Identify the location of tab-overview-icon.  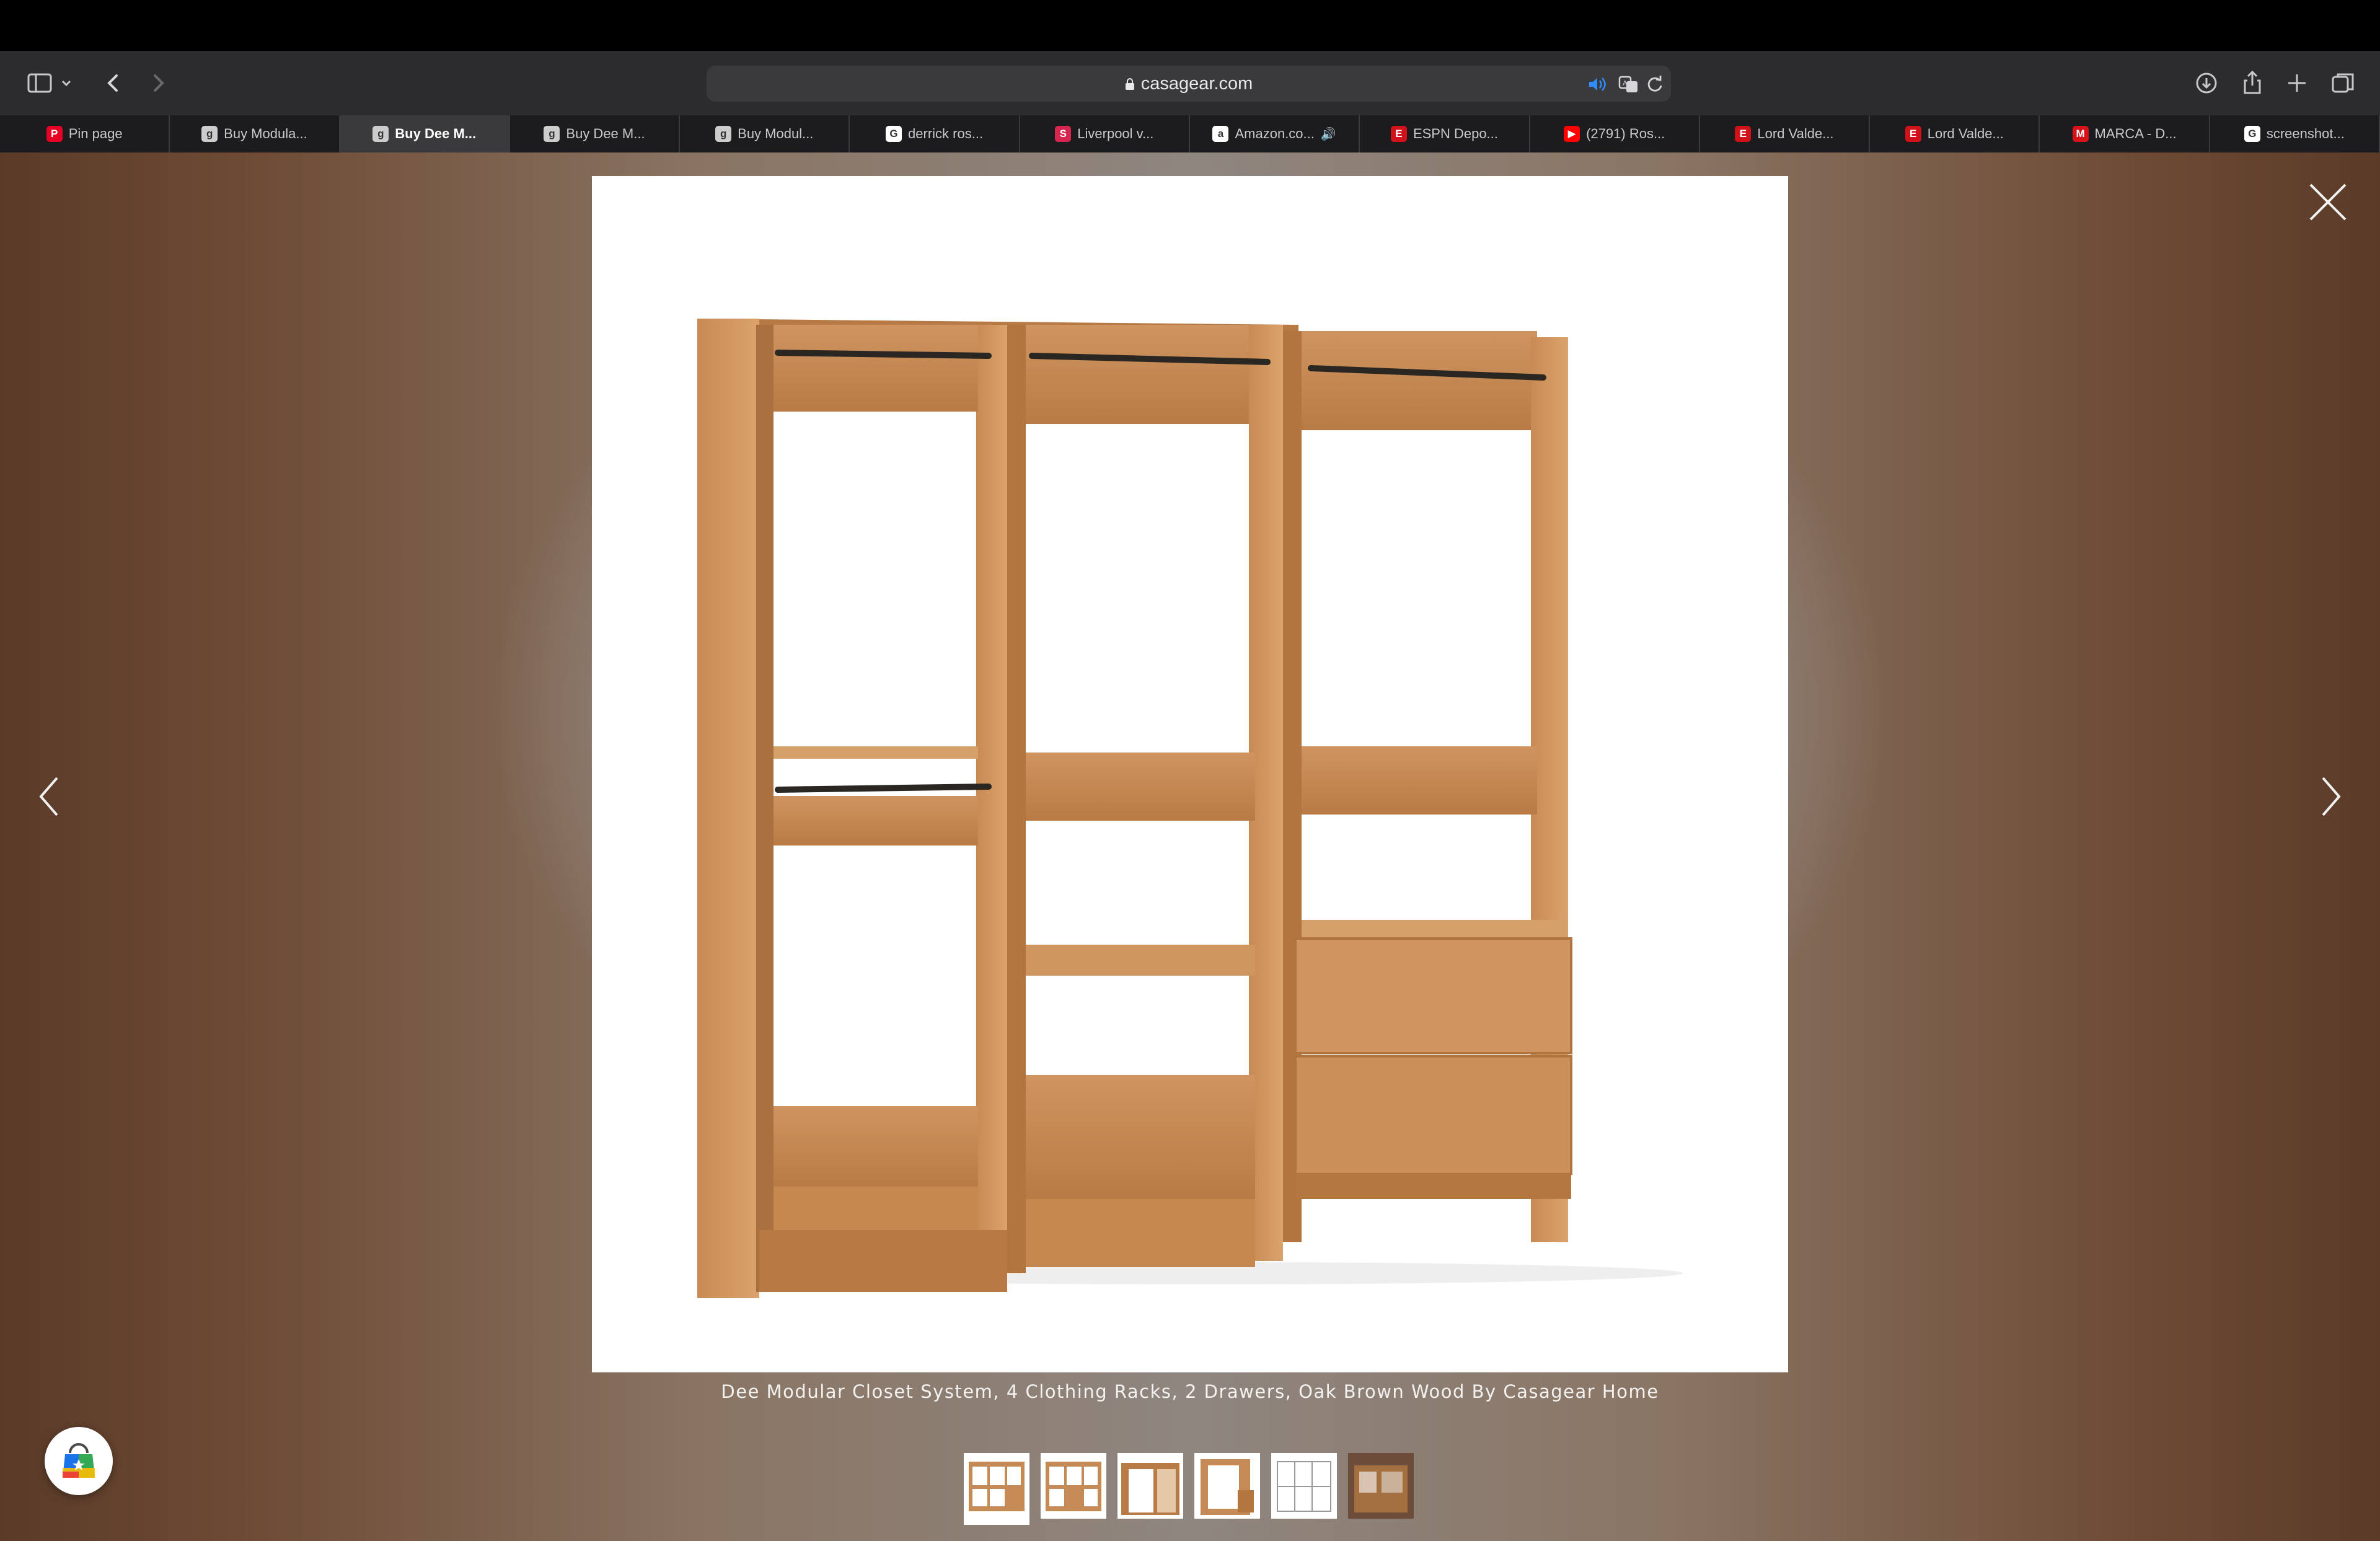
(2343, 83).